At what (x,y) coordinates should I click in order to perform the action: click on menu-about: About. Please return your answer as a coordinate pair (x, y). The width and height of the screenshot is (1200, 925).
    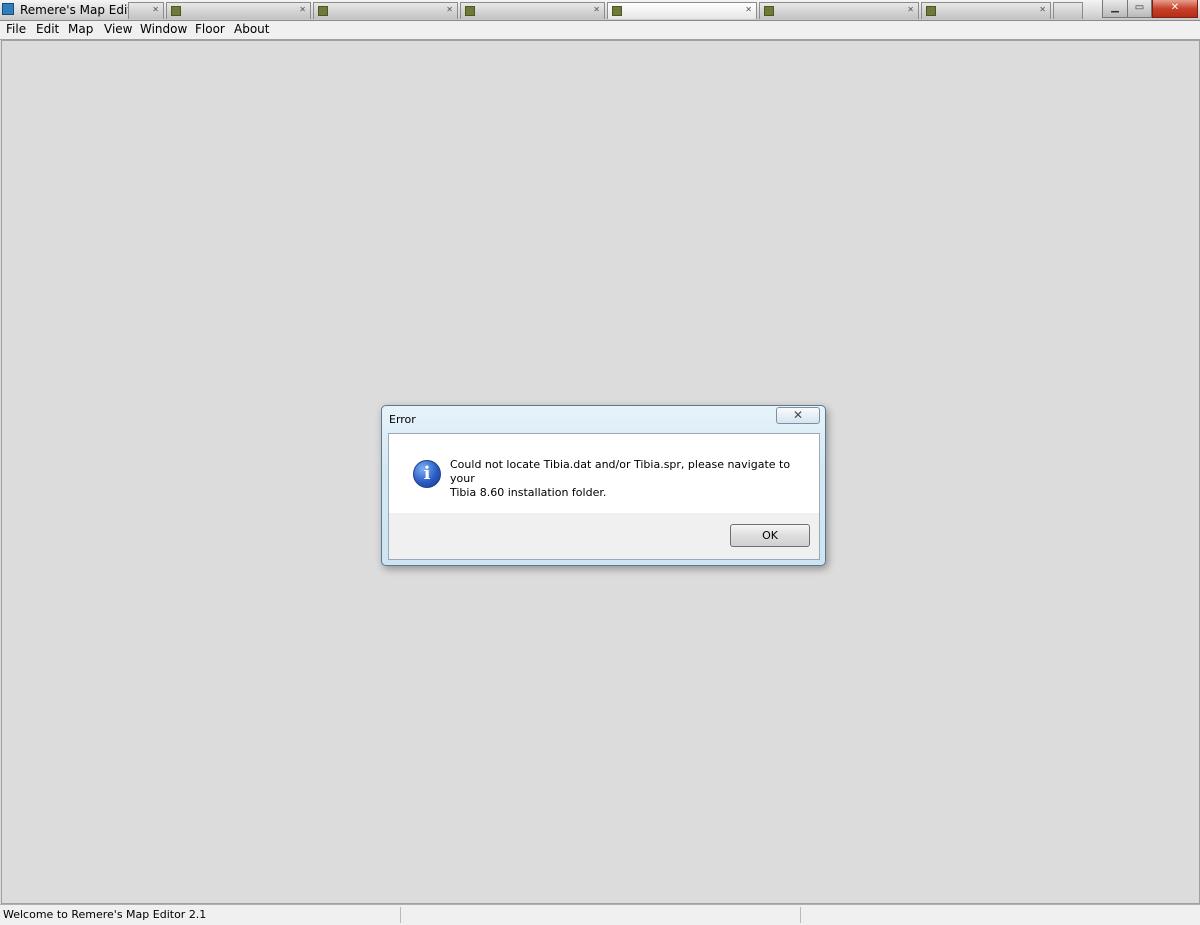
    Looking at the image, I should click on (251, 29).